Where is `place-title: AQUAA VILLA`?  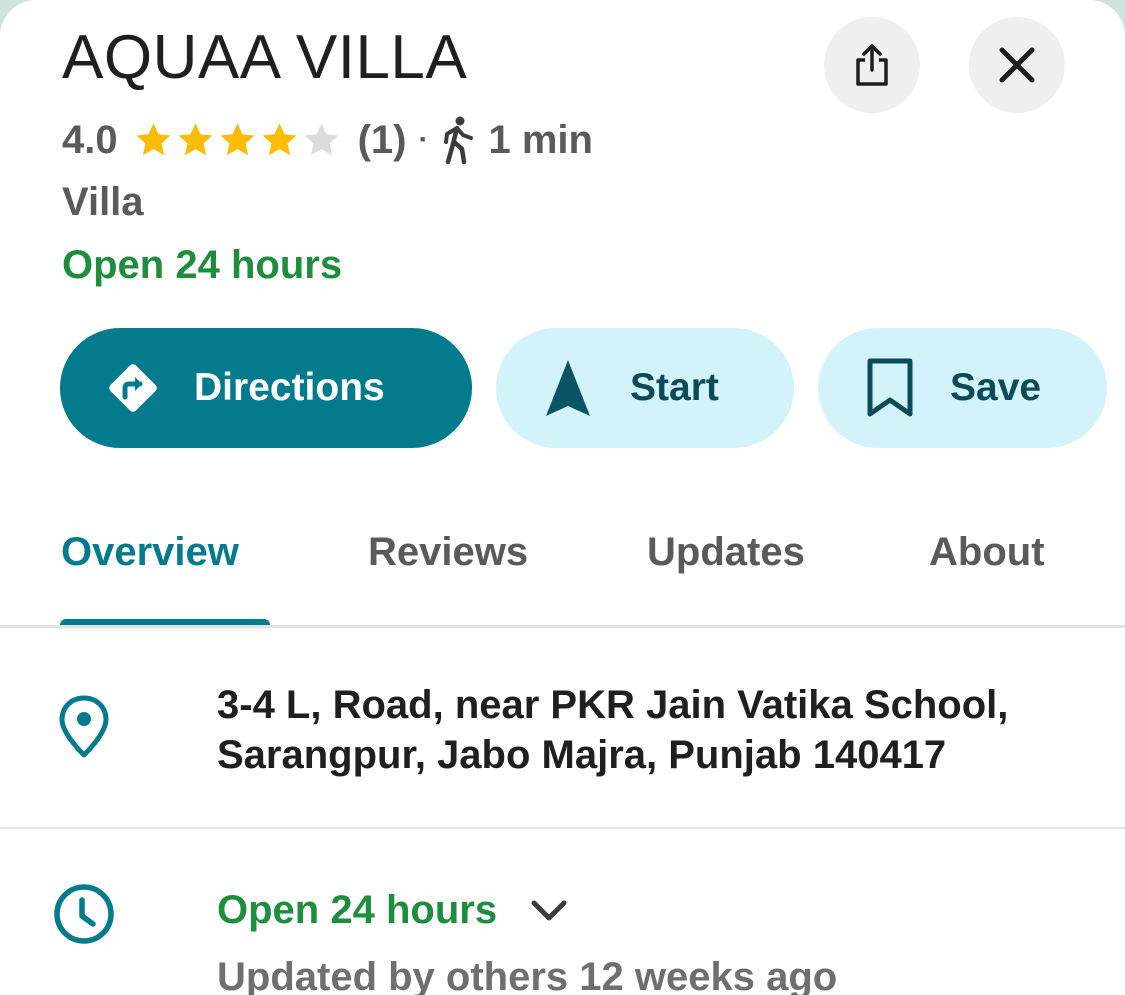
place-title: AQUAA VILLA is located at coordinates (265, 57).